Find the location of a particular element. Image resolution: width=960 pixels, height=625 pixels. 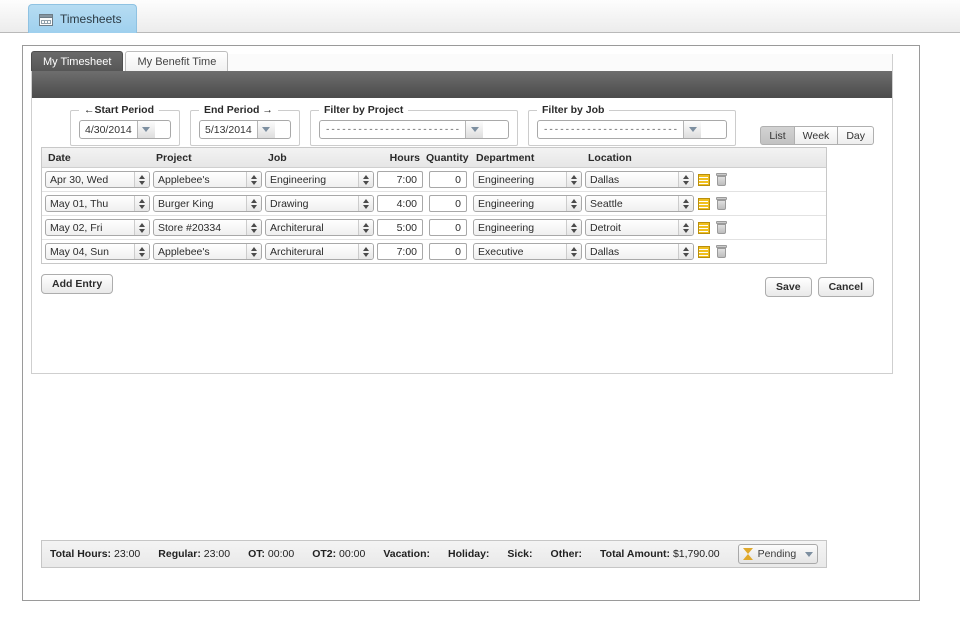

filter-by-project-select: ------------------------- is located at coordinates (414, 129).